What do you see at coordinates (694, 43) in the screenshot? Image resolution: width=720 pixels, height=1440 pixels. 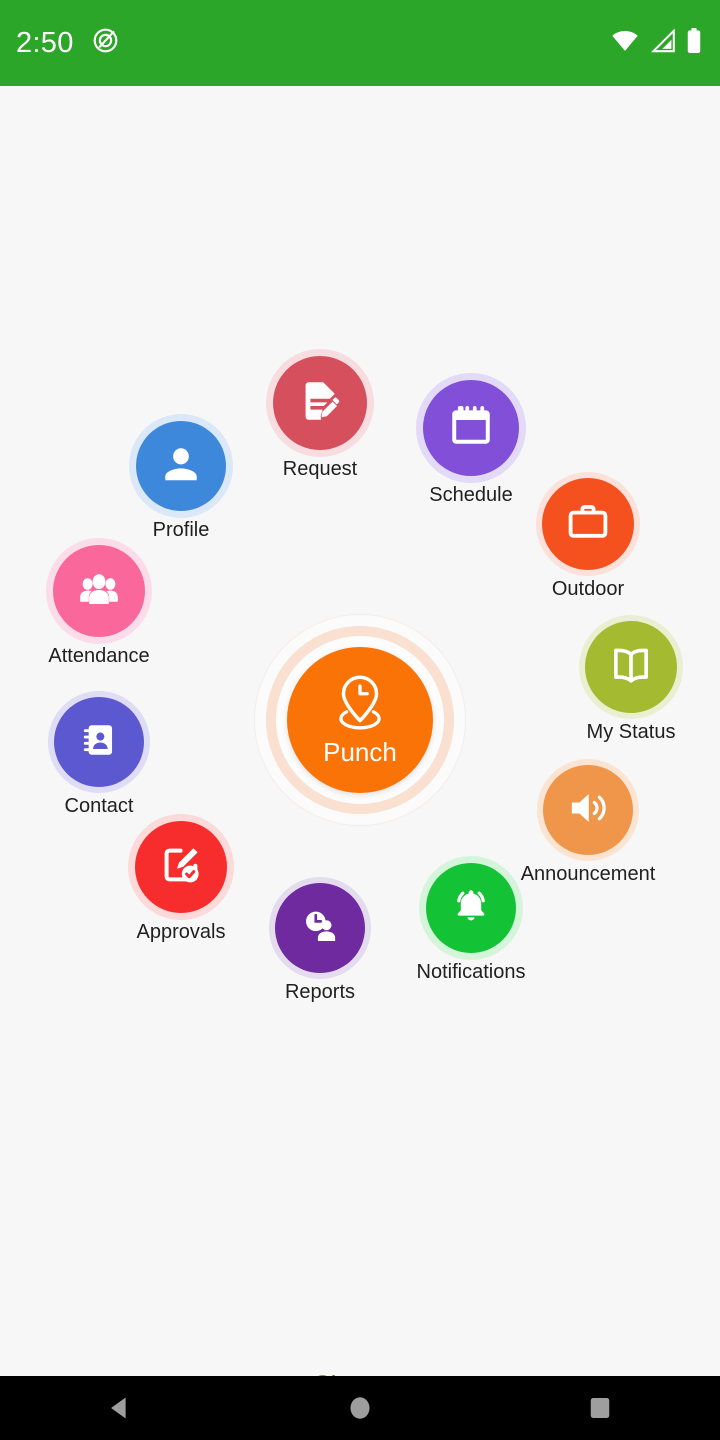 I see `battery-icon` at bounding box center [694, 43].